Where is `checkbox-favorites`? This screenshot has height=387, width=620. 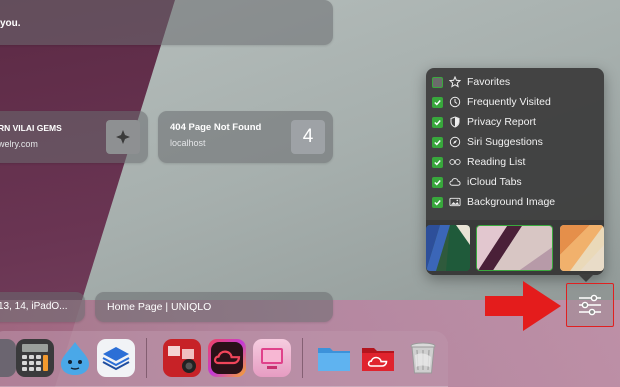
checkbox-favorites is located at coordinates (437, 82).